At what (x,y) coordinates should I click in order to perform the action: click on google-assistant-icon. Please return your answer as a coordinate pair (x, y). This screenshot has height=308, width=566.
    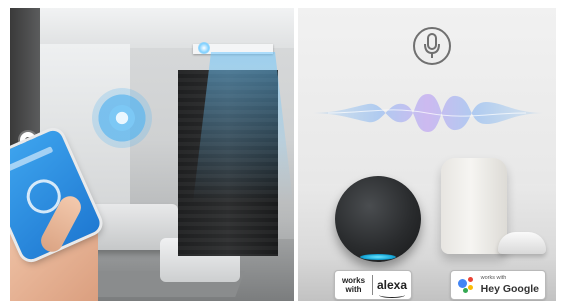
    Looking at the image, I should click on (466, 285).